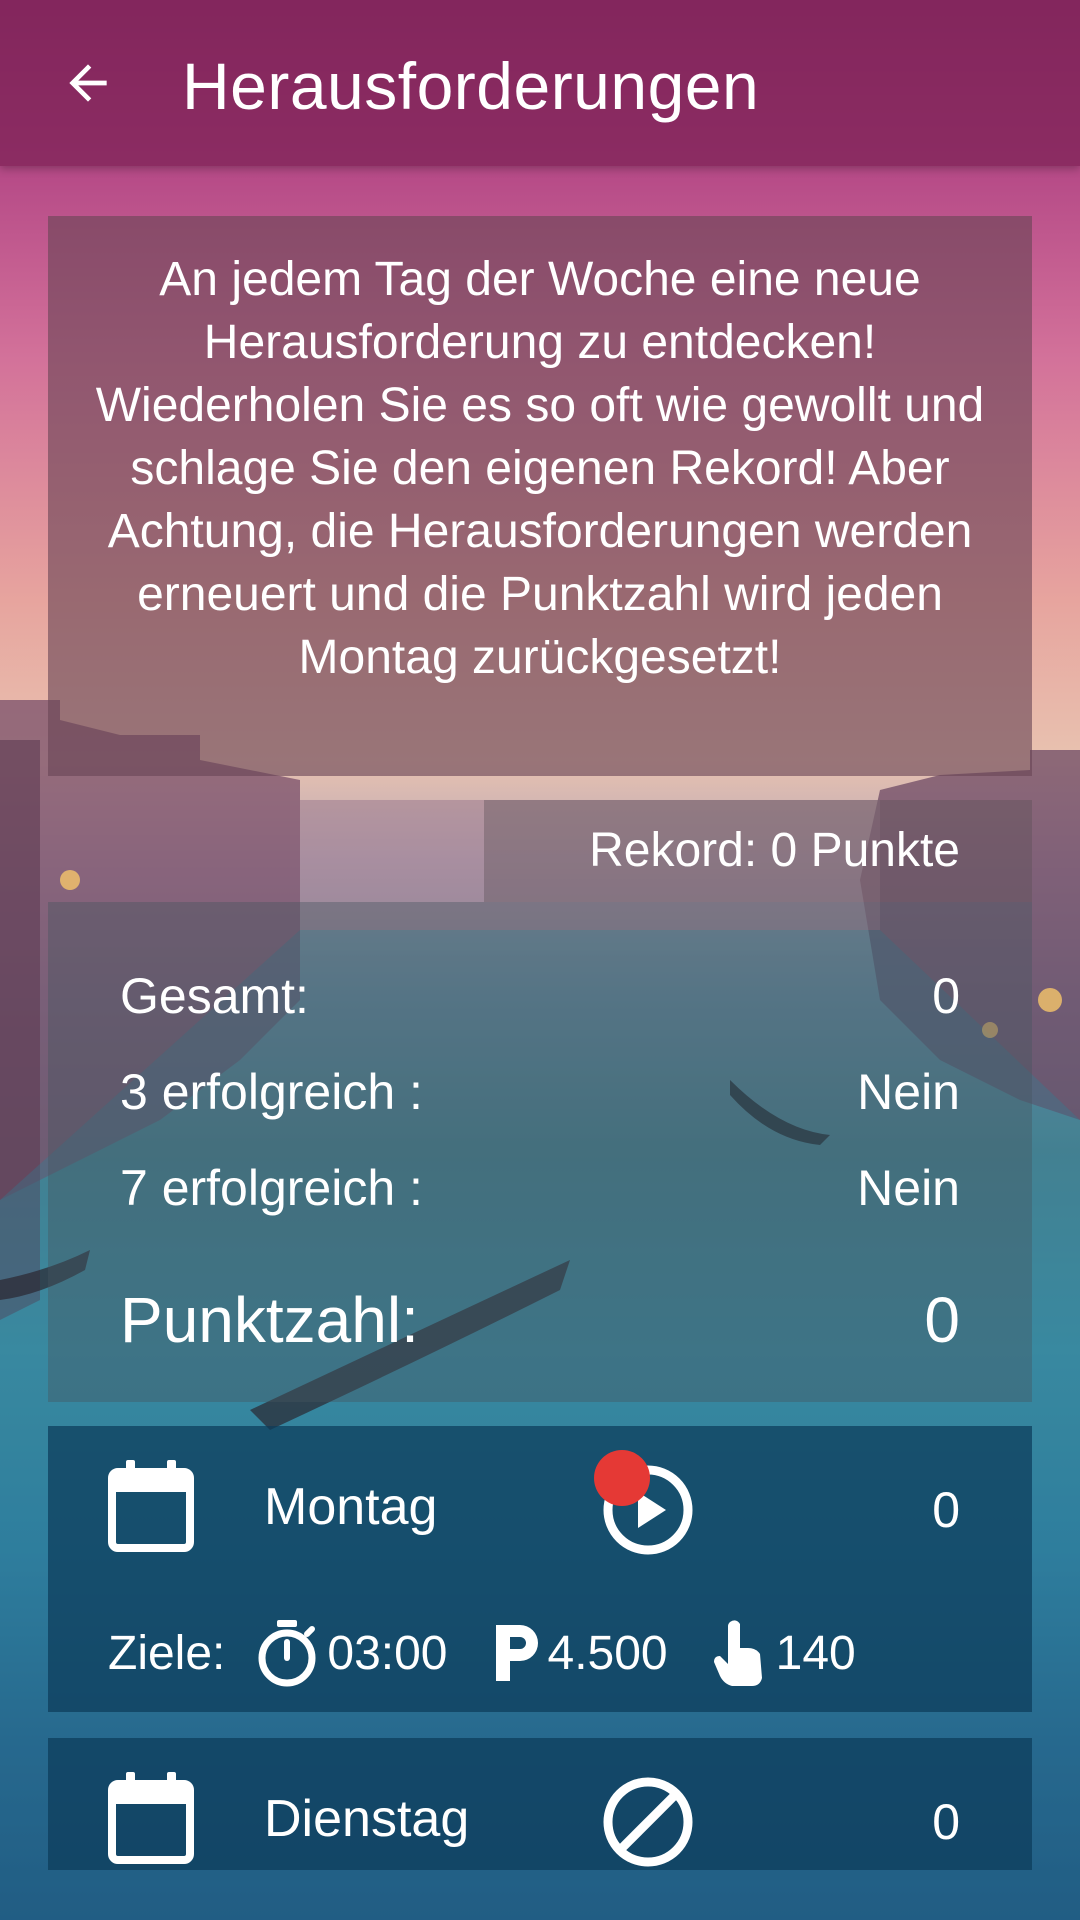 The width and height of the screenshot is (1080, 1920). I want to click on score-value: 0, so click(942, 1320).